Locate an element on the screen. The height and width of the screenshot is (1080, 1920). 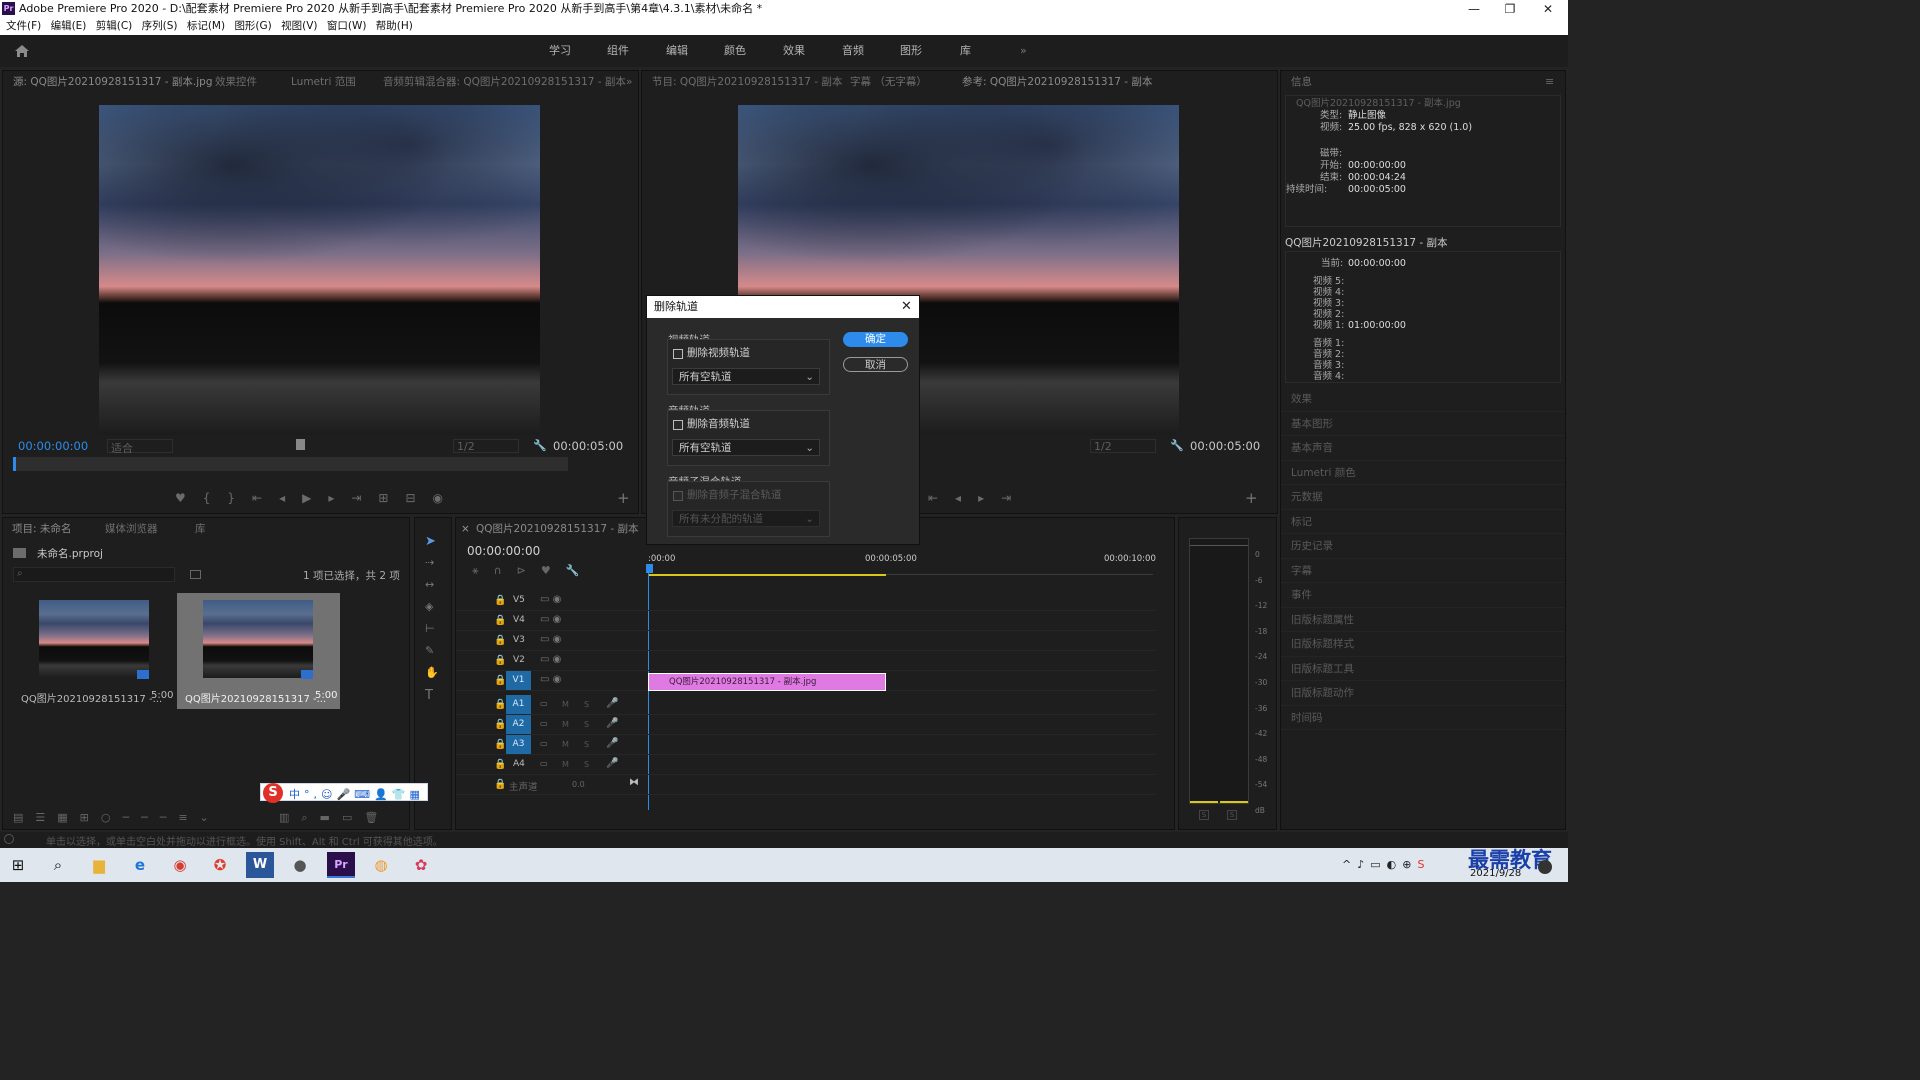
source-transport-controls: ♥{}⇤◂▶▸⇥⊞⊟◉ is located at coordinates (317, 498).